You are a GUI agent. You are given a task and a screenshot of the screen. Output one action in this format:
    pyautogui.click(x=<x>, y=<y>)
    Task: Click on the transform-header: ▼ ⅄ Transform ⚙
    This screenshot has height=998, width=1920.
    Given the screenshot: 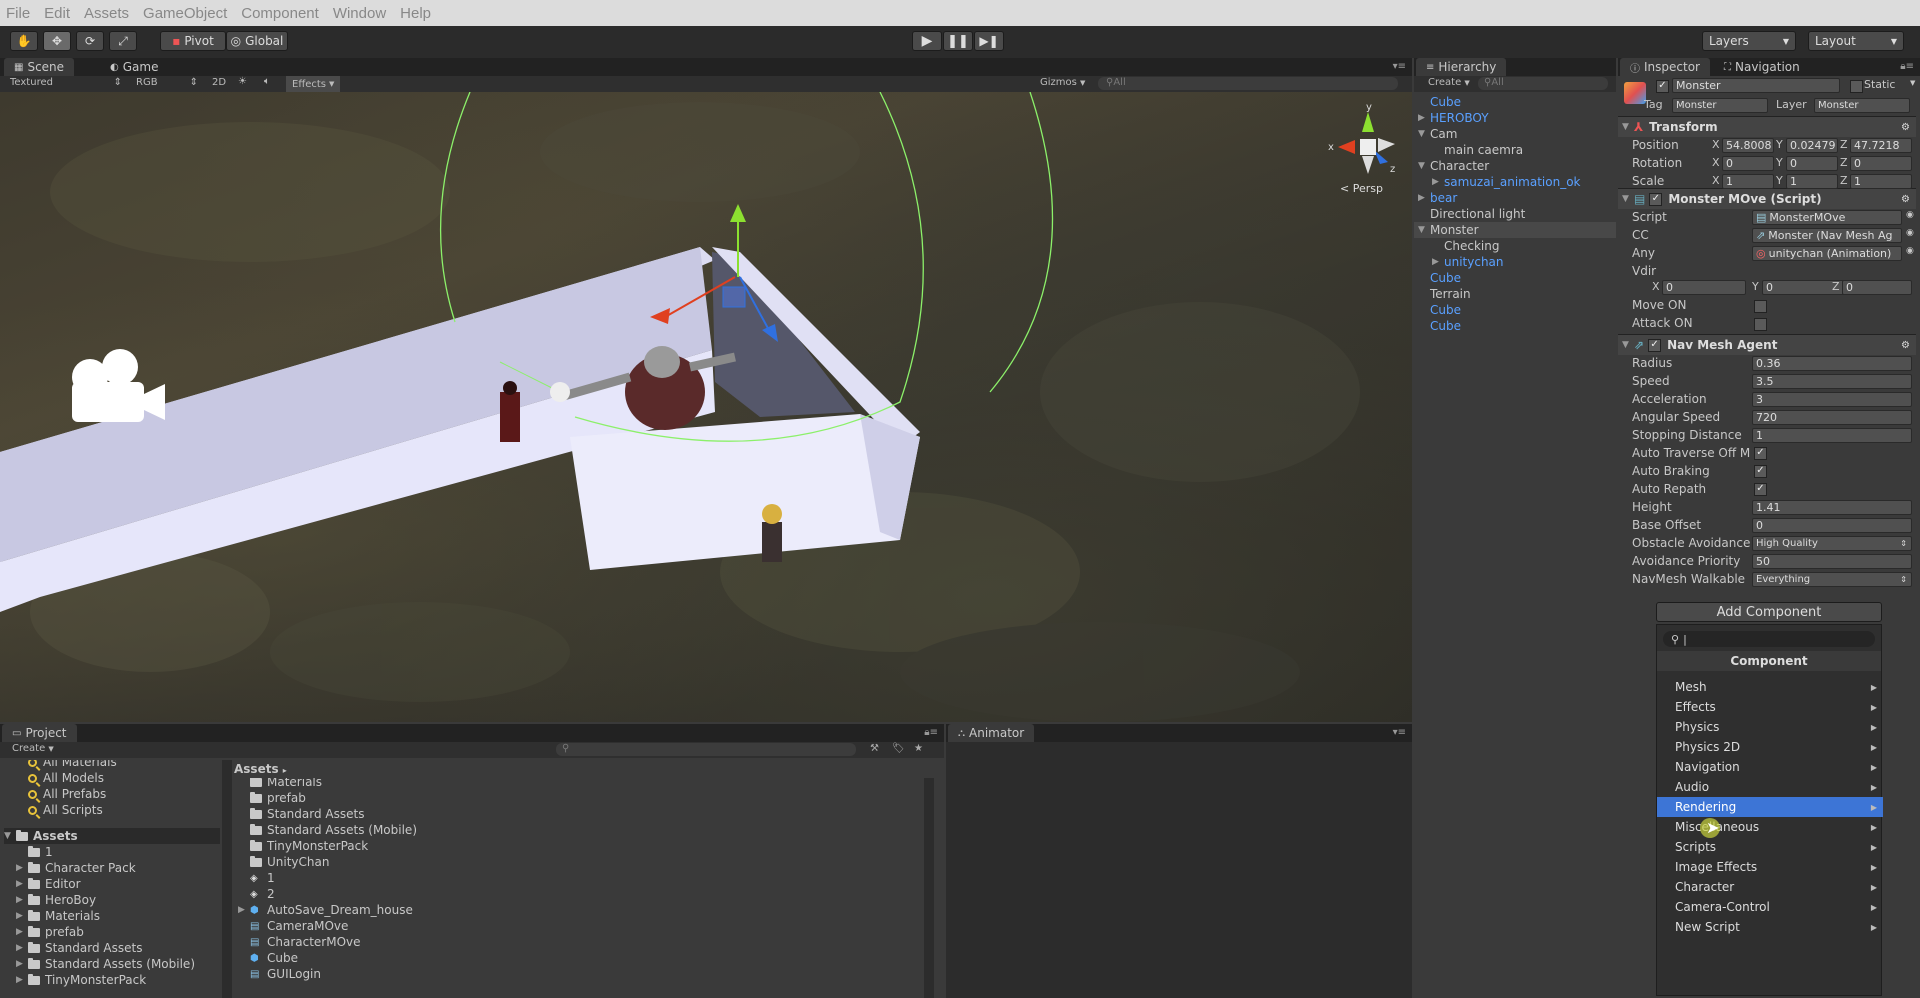 What is the action you would take?
    pyautogui.click(x=1767, y=126)
    